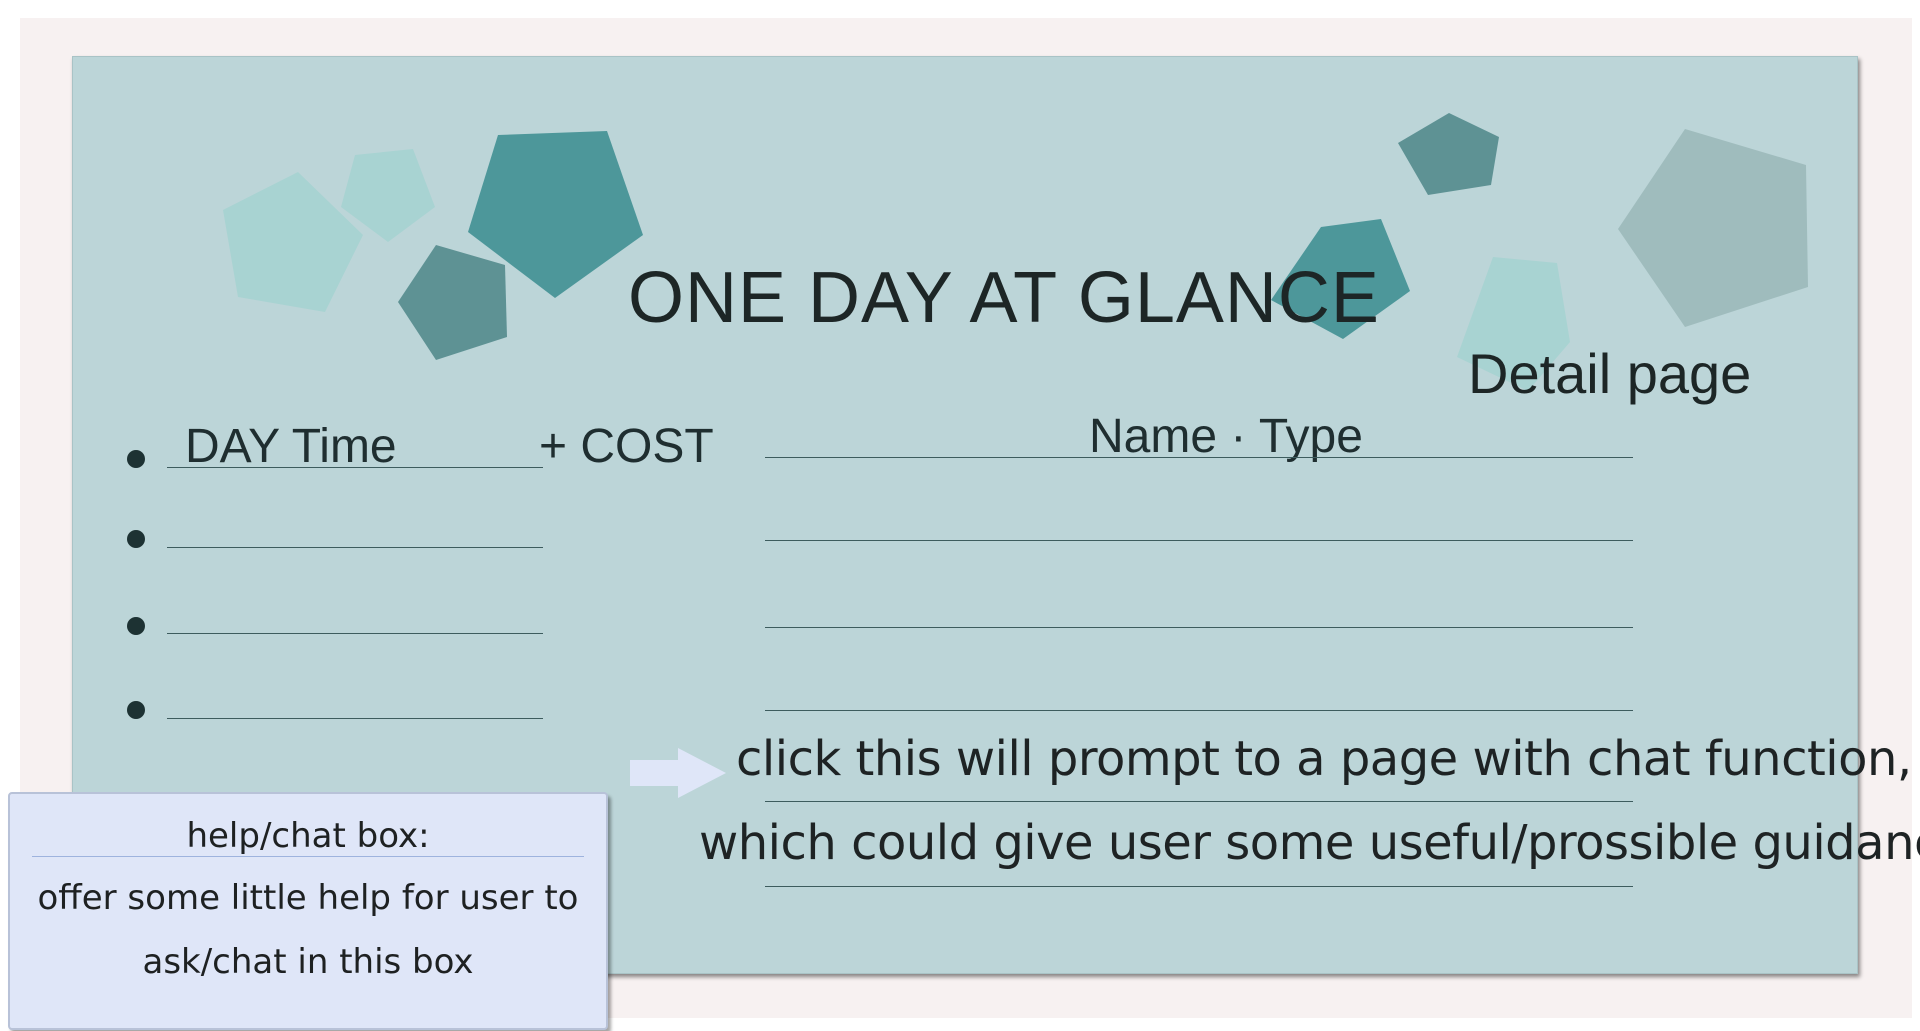  Describe the element at coordinates (308, 856) in the screenshot. I see `help-box-divider` at that location.